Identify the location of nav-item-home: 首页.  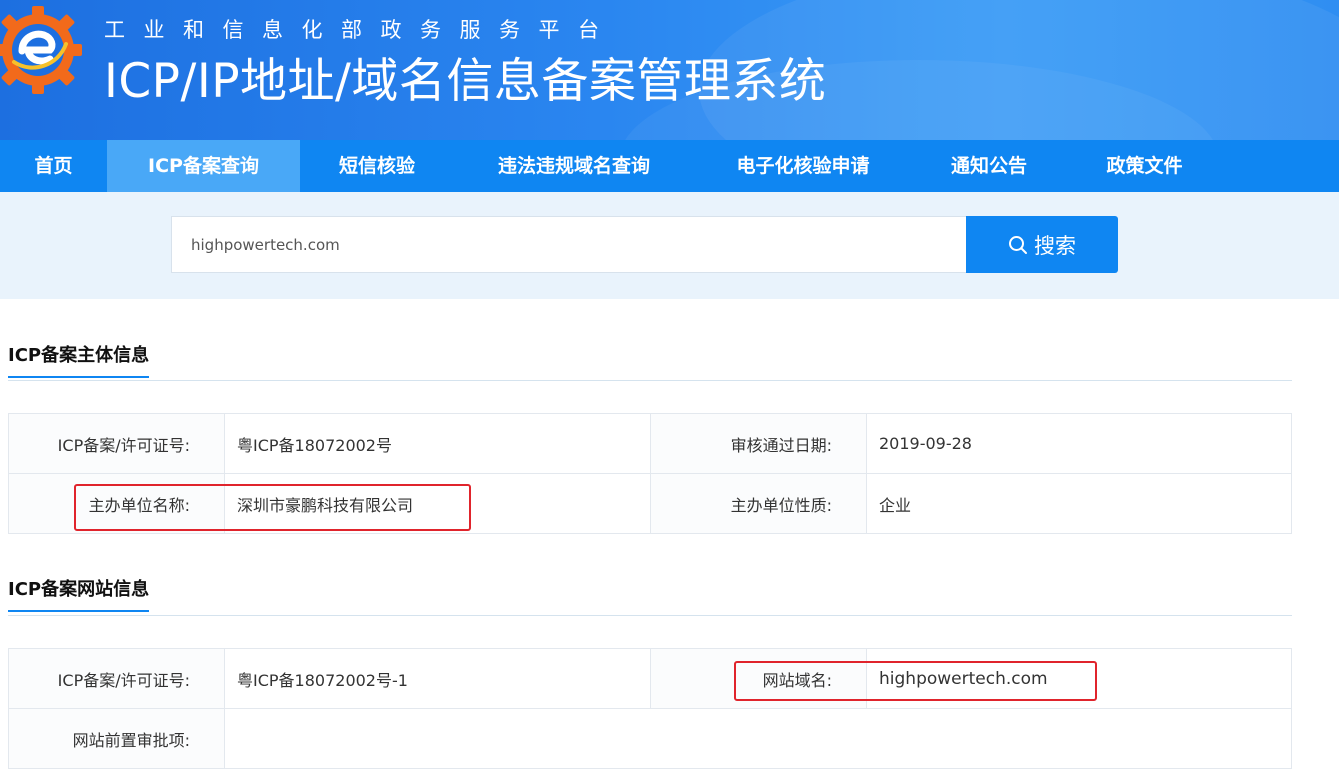
(53, 166).